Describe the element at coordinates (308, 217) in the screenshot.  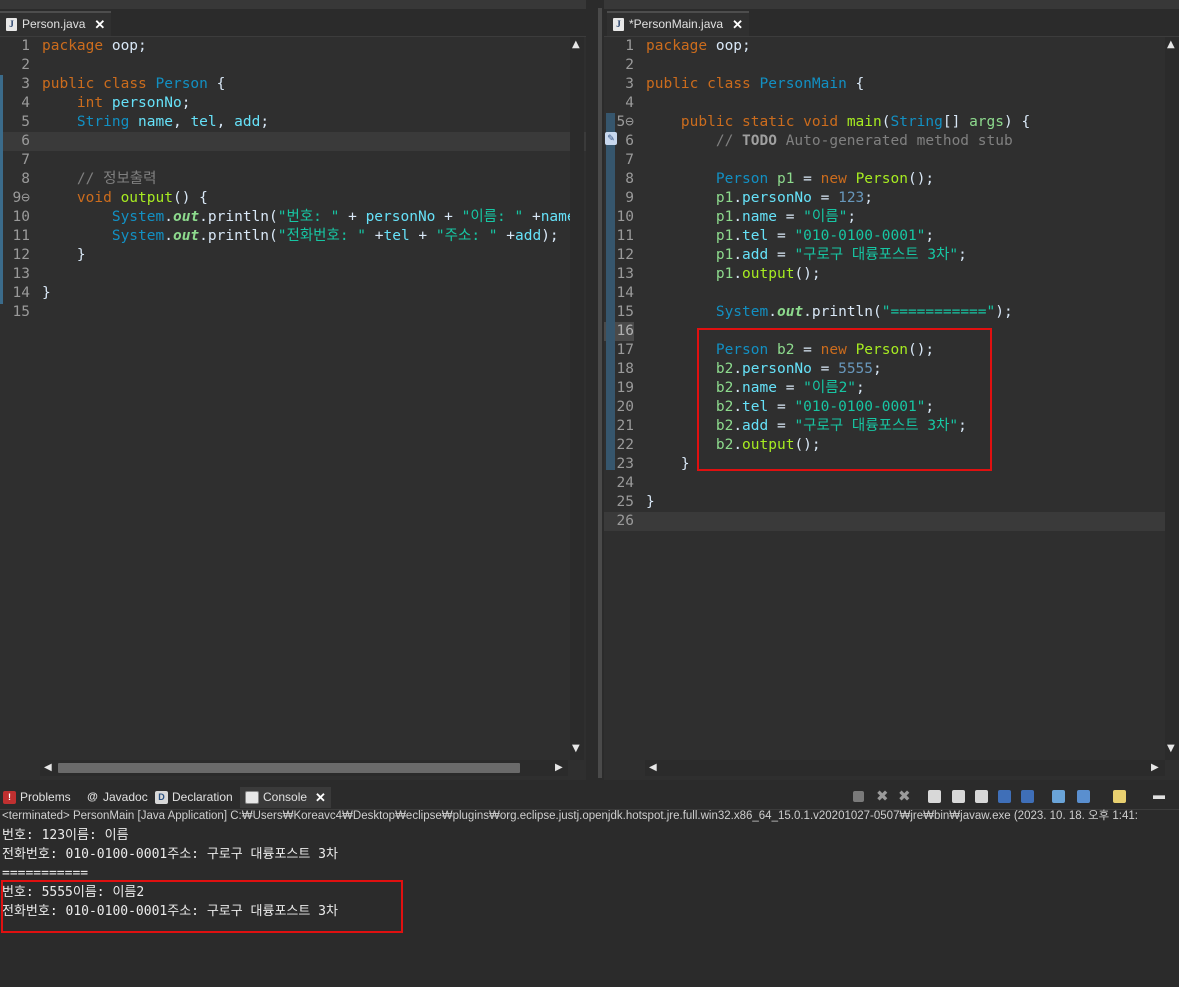
I see `code-token: "번호: "` at that location.